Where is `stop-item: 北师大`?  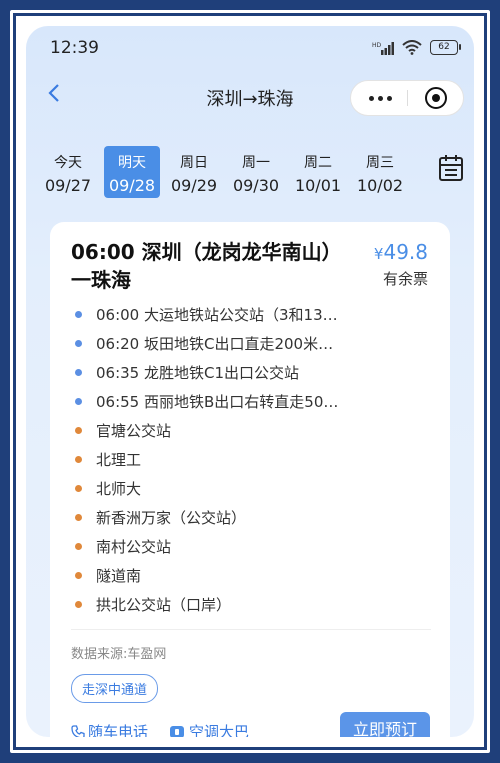
stop-item: 北师大 is located at coordinates (245, 488).